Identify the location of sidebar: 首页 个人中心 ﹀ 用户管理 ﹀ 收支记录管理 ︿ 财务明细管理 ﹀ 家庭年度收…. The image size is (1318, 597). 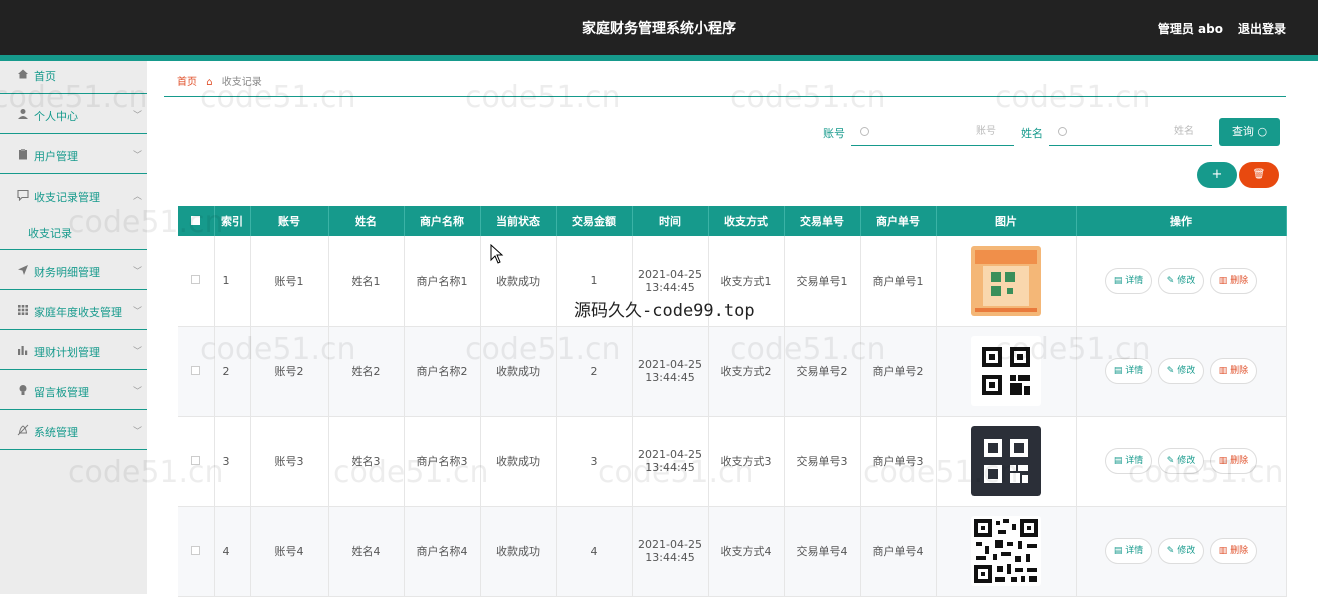
(73, 327).